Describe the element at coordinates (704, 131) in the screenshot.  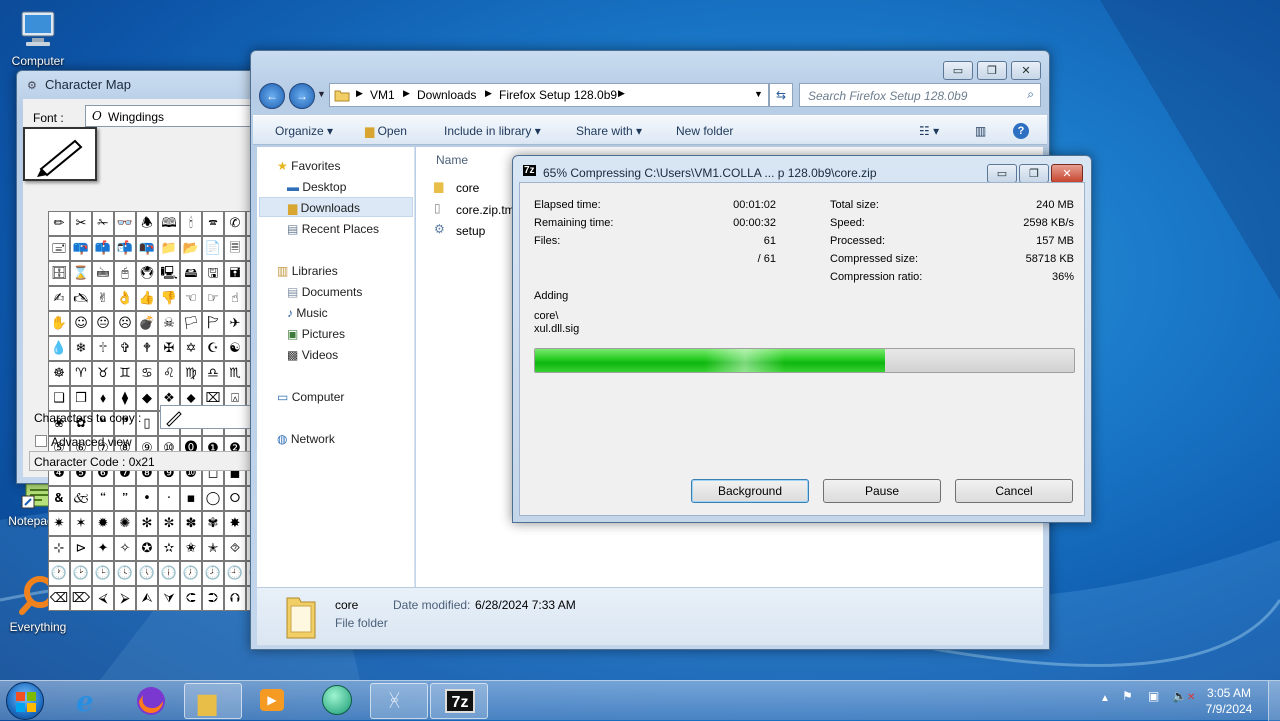
I see `new-folder-button: New folder` at that location.